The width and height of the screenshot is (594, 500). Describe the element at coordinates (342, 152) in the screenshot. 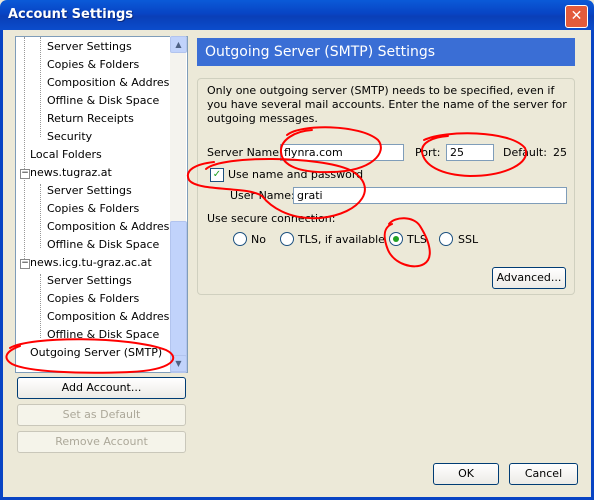

I see `server-name-input: flynra.com` at that location.